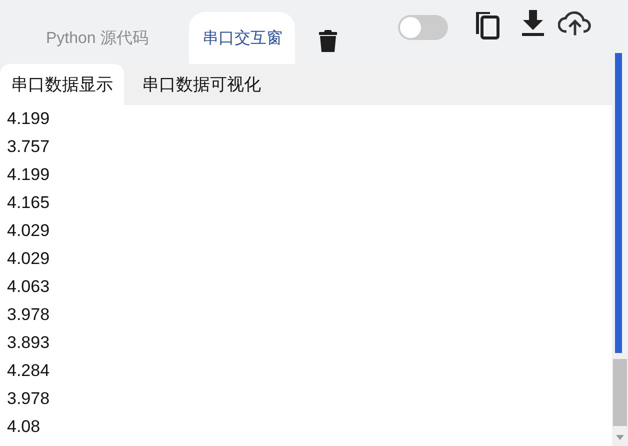  What do you see at coordinates (29, 287) in the screenshot?
I see `data-line: 4.063` at bounding box center [29, 287].